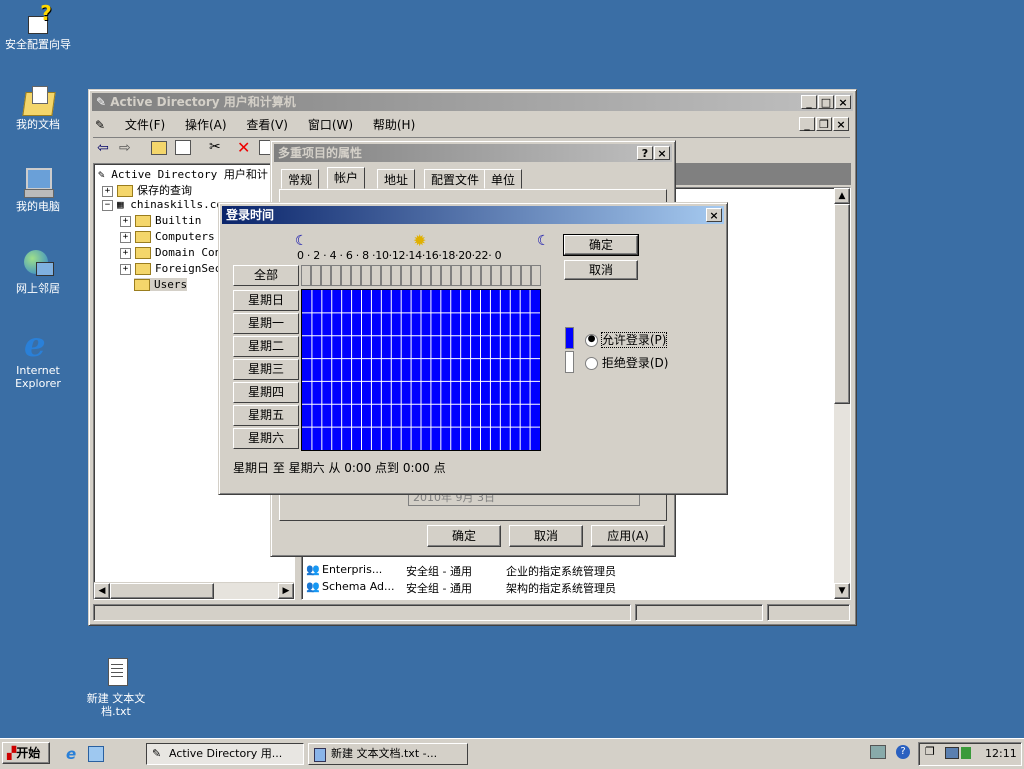  I want to click on tree-item-domain: − ▦ chinaskills.co, so click(162, 204).